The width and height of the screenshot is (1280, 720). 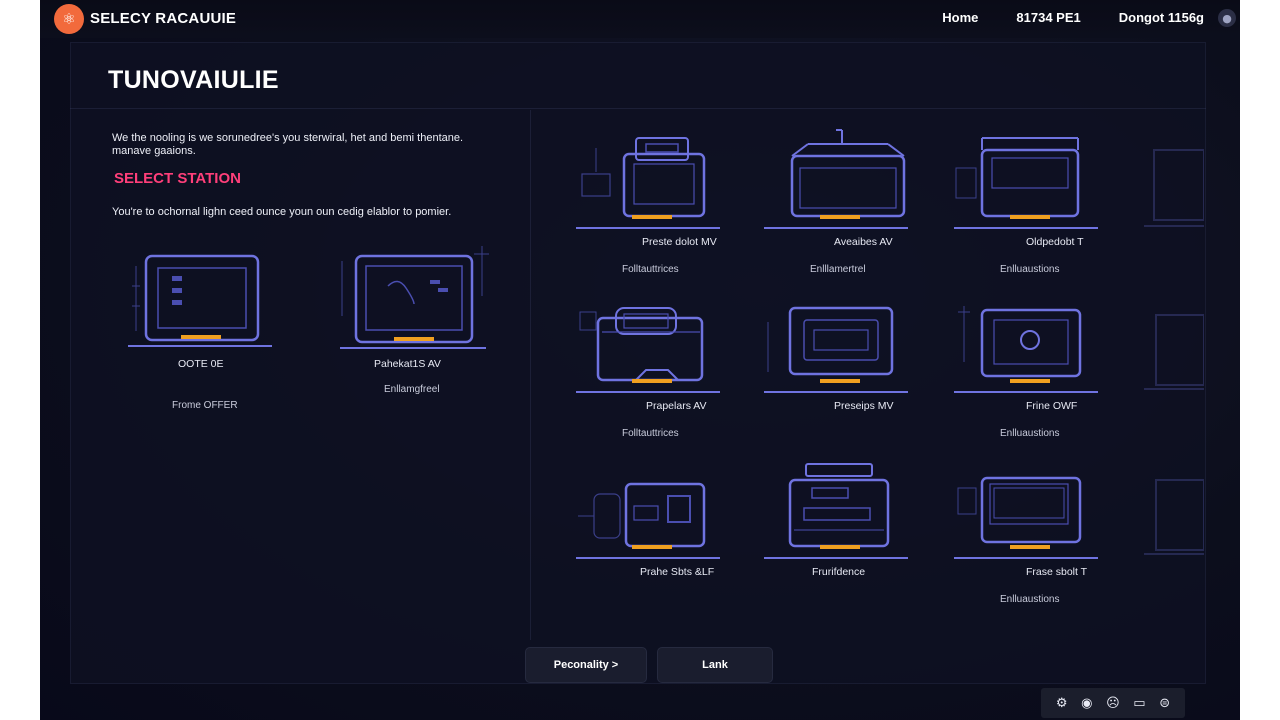 I want to click on station-card: Preste dolot MV Folltauttrices, so click(x=651, y=203).